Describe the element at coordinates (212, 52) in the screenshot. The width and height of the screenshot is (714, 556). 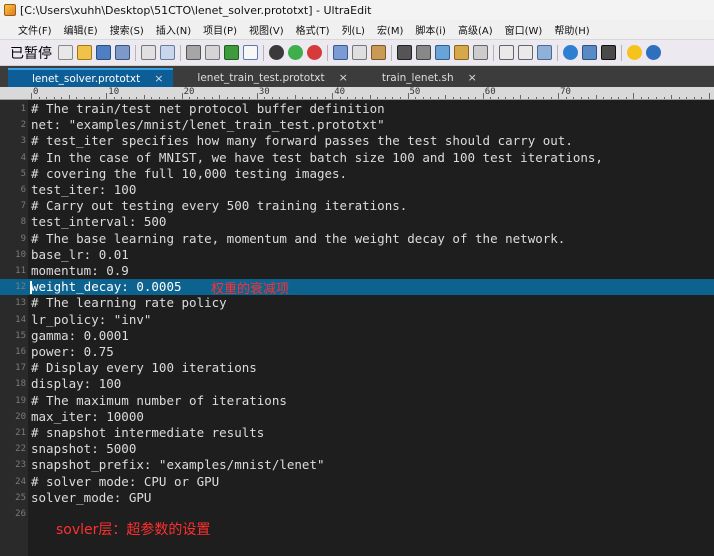
I see `column-mode-icon` at that location.